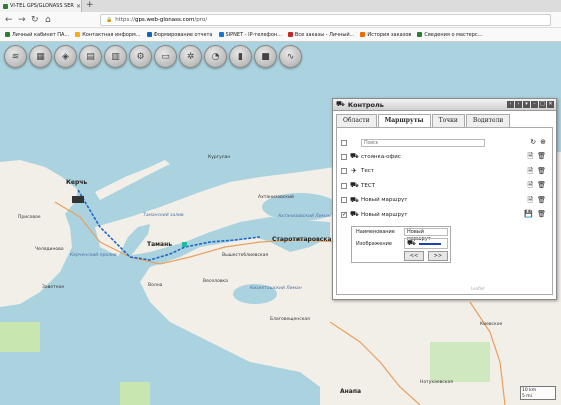 The height and width of the screenshot is (405, 561). What do you see at coordinates (528, 214) in the screenshot?
I see `save-icon: 💾` at bounding box center [528, 214].